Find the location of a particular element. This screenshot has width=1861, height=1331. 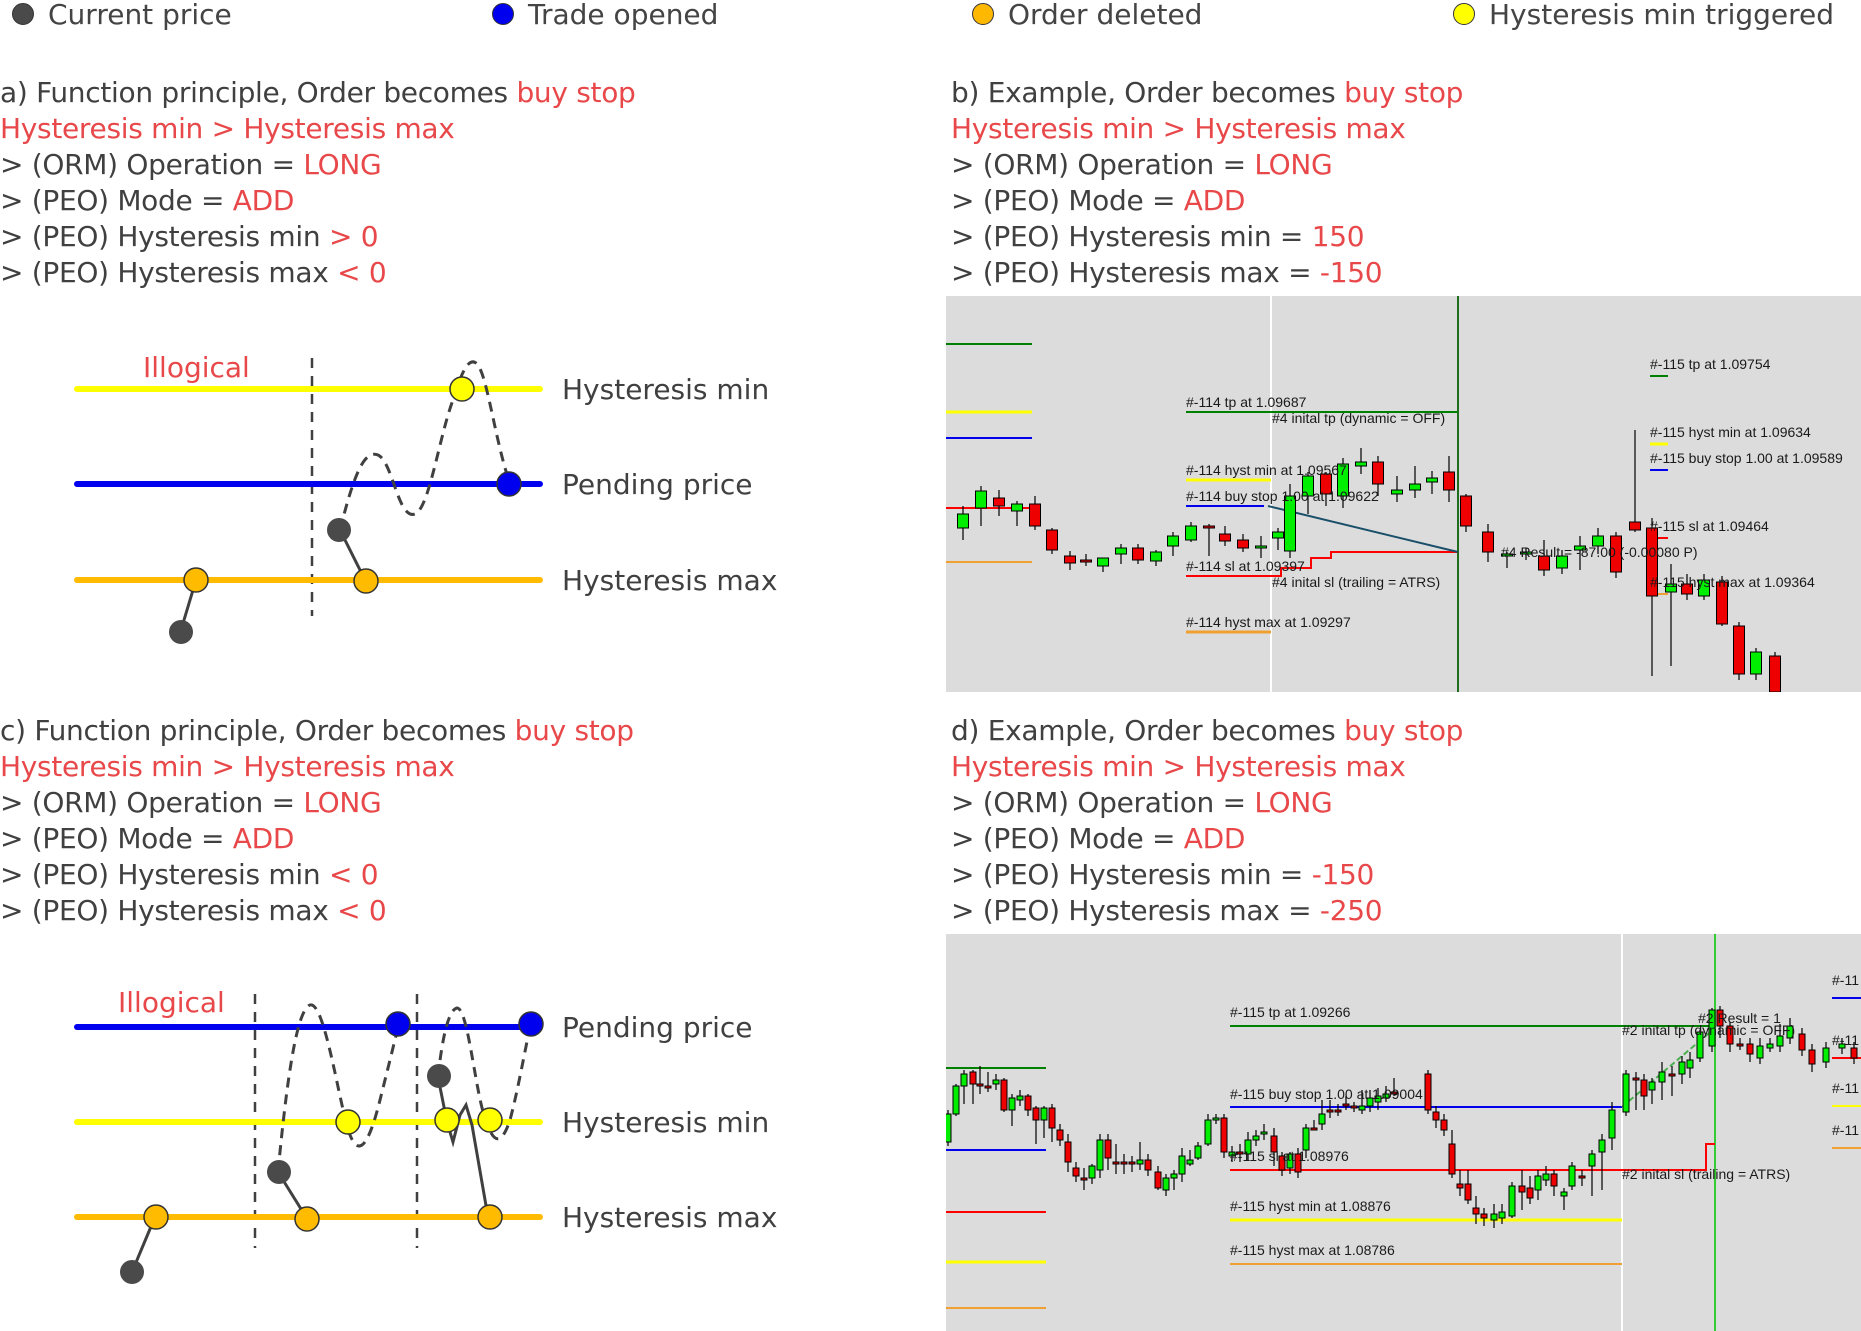

label-hyst-min-115: #-115 hyst min at 1.09634 is located at coordinates (1730, 432).